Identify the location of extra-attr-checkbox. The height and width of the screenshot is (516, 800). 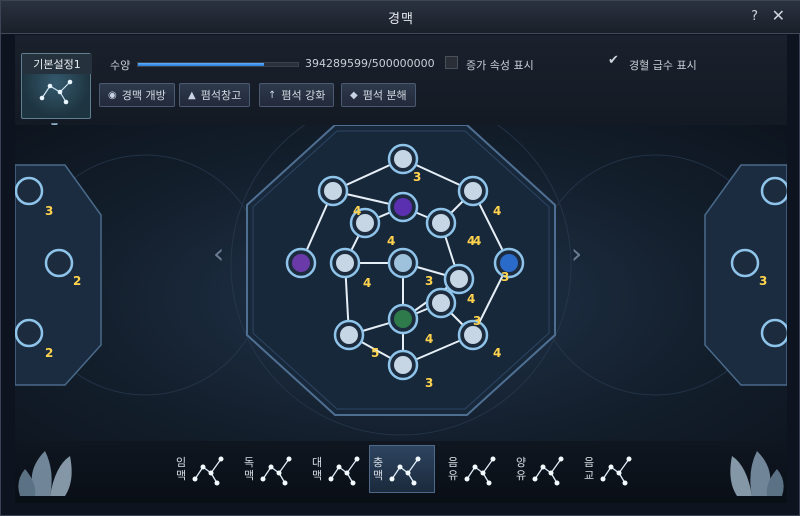
(451, 62).